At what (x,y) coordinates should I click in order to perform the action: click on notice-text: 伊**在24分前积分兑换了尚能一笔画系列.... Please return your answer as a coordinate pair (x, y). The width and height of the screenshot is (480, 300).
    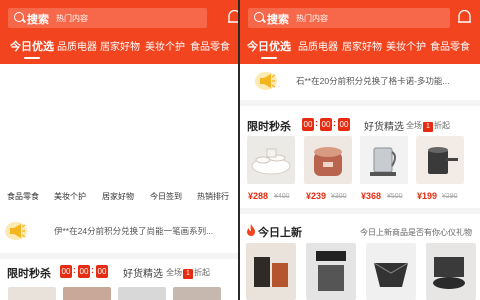
    Looking at the image, I should click on (134, 231).